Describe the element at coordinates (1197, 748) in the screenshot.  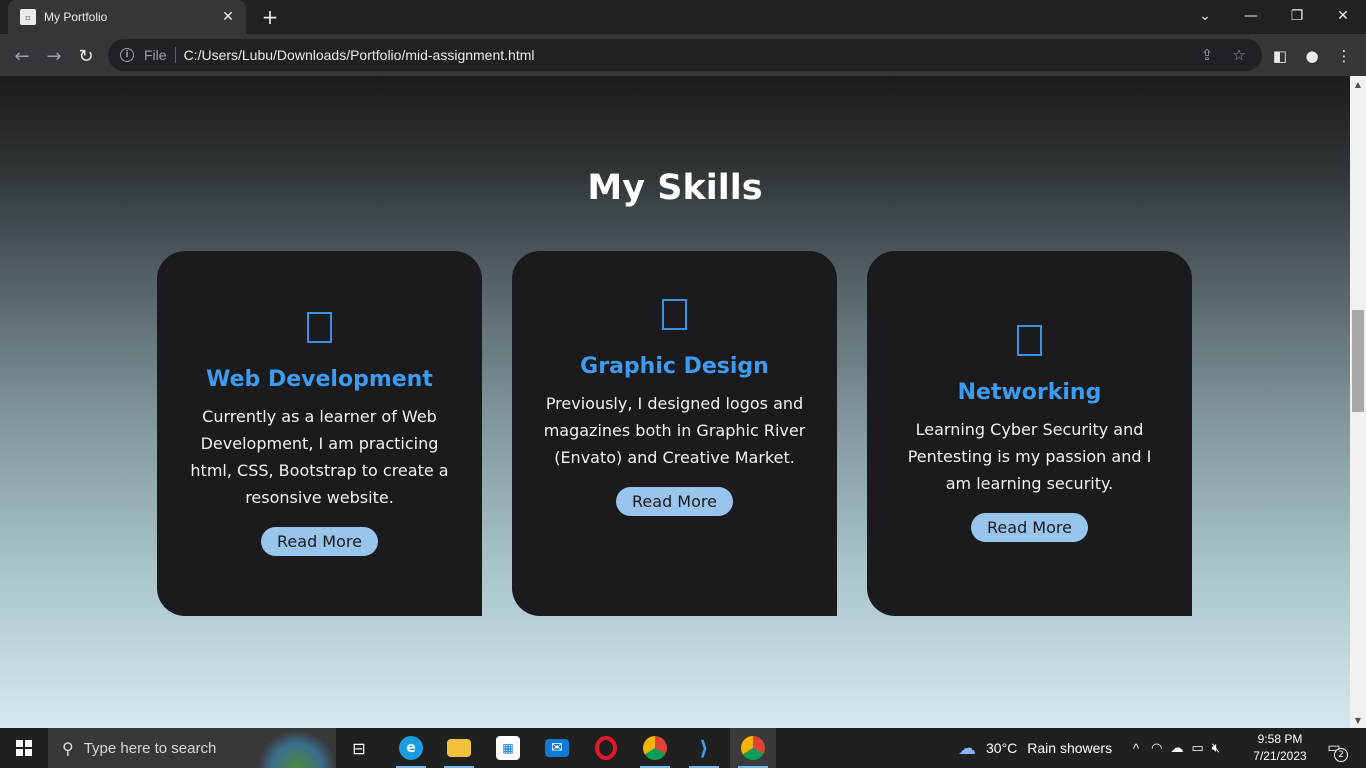
I see `battery-icon: ▭` at that location.